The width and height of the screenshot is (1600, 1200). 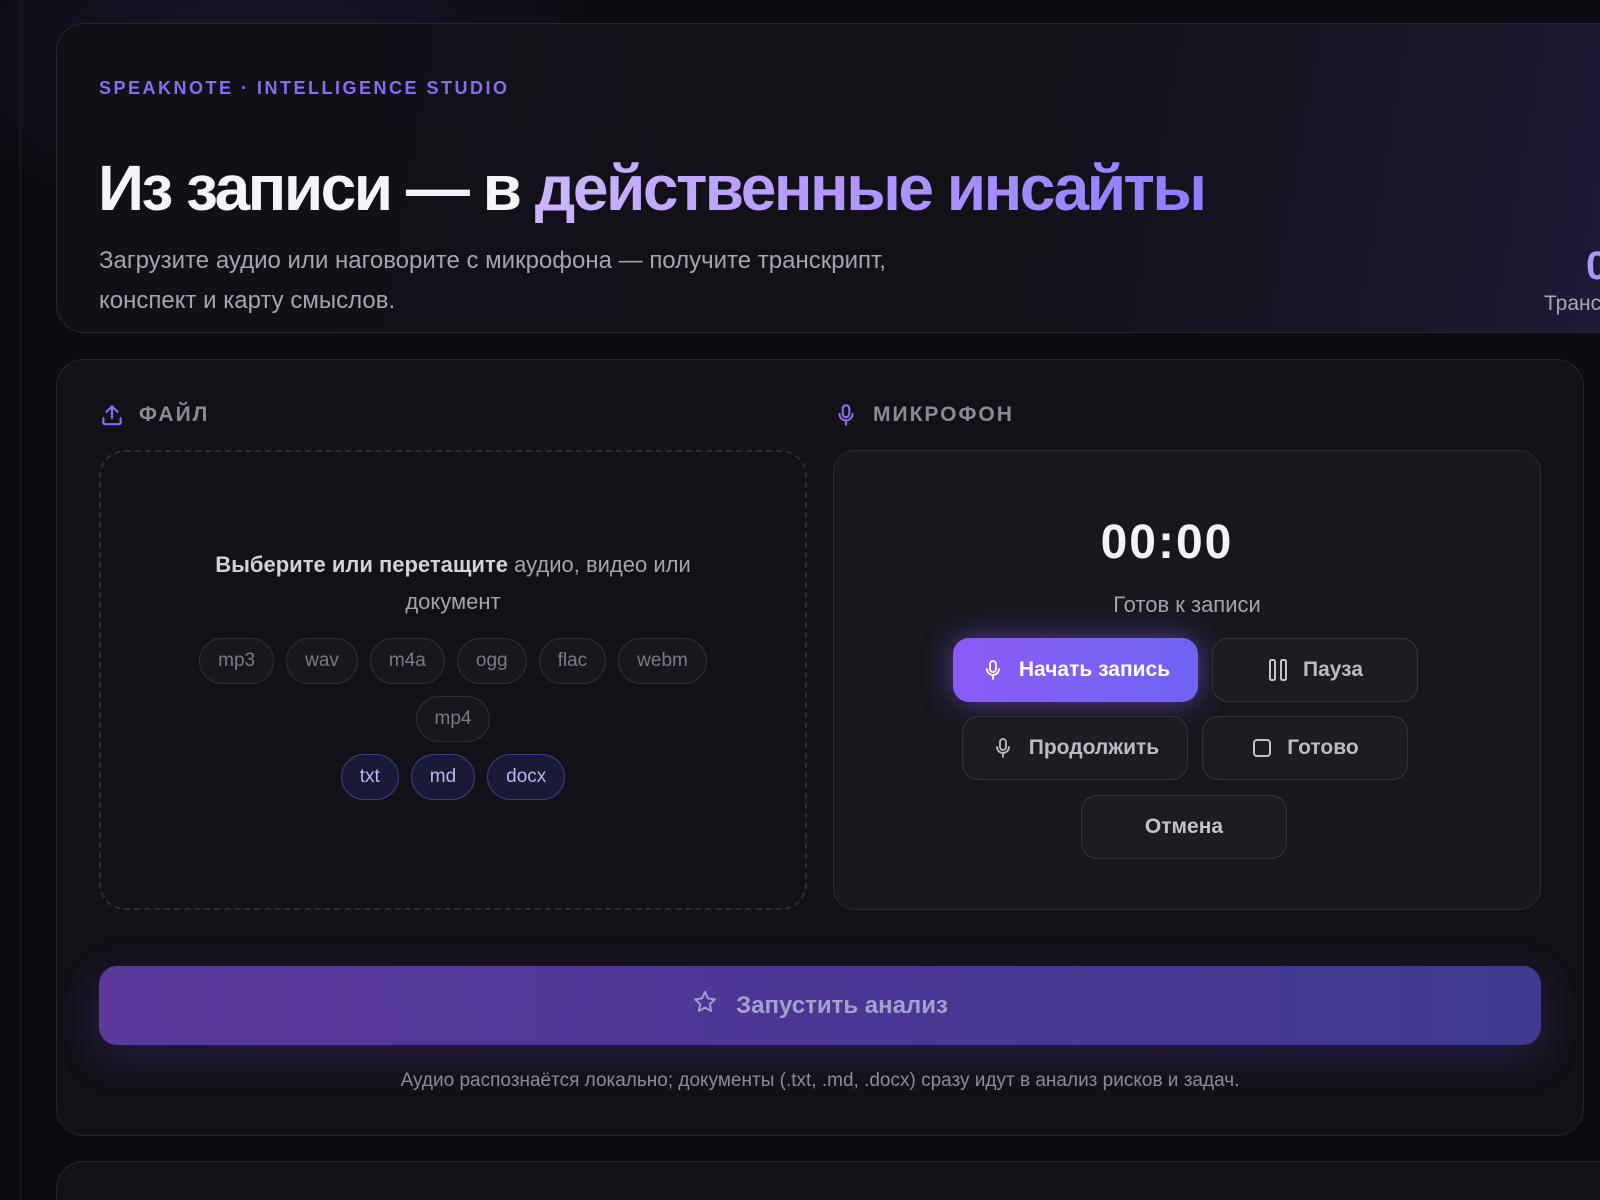 I want to click on run-analysis-button: Запустить анализ, so click(x=820, y=1005).